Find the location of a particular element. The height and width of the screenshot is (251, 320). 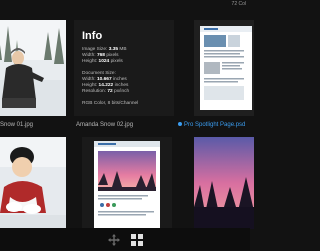

thumbnail-child-snow is located at coordinates (33, 183).